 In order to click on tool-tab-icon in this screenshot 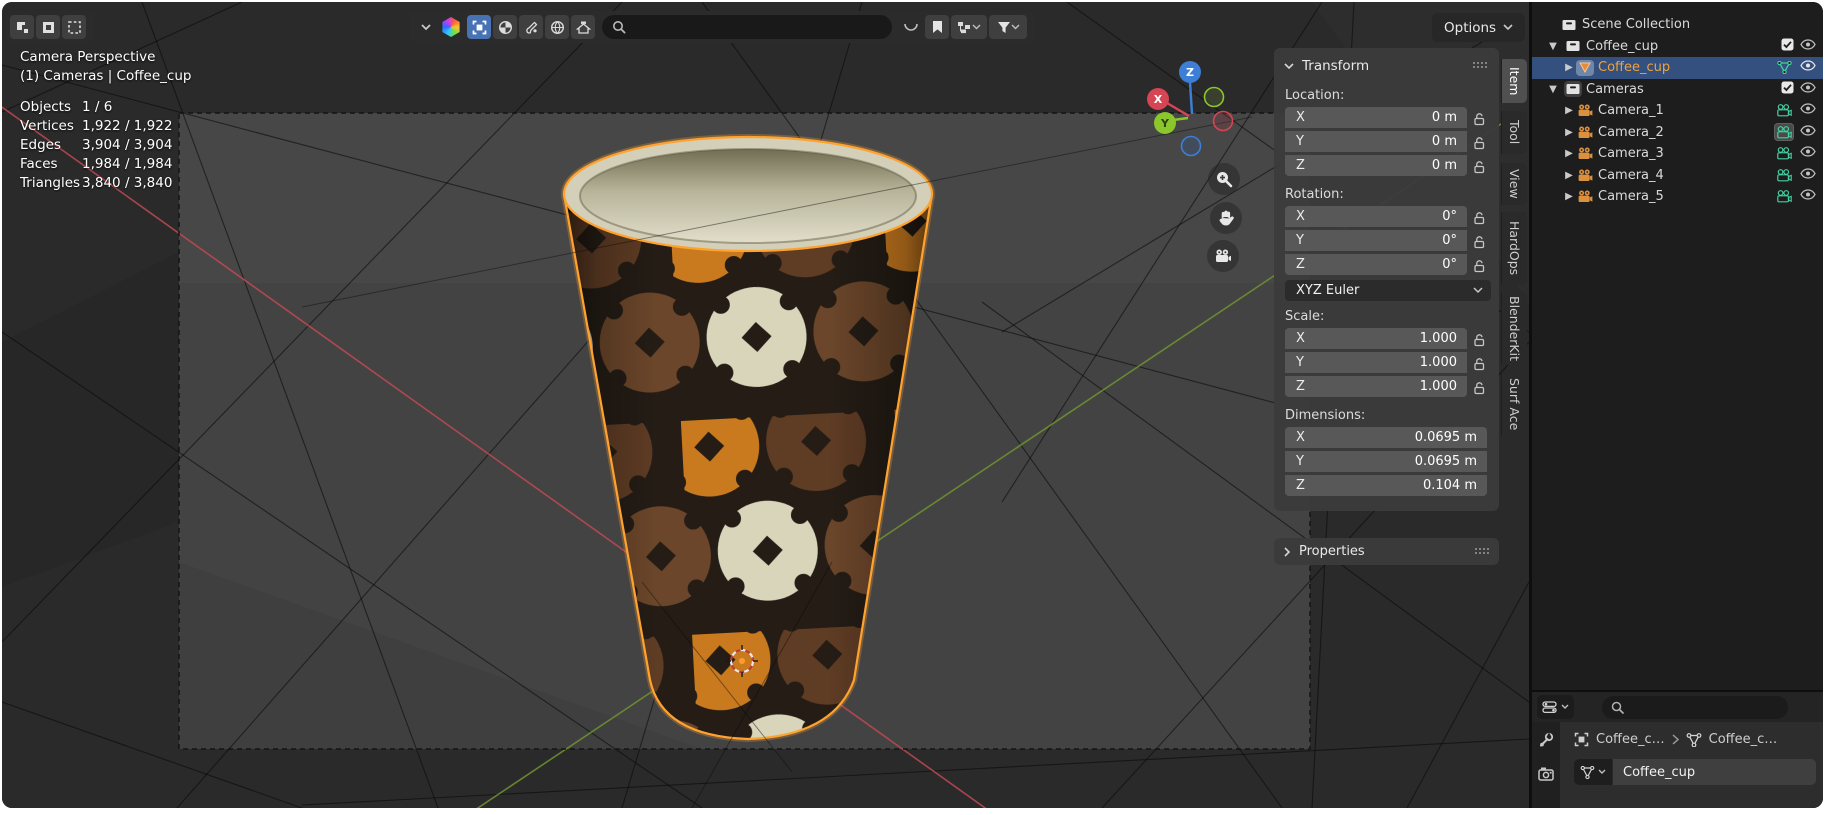, I will do `click(1546, 742)`.